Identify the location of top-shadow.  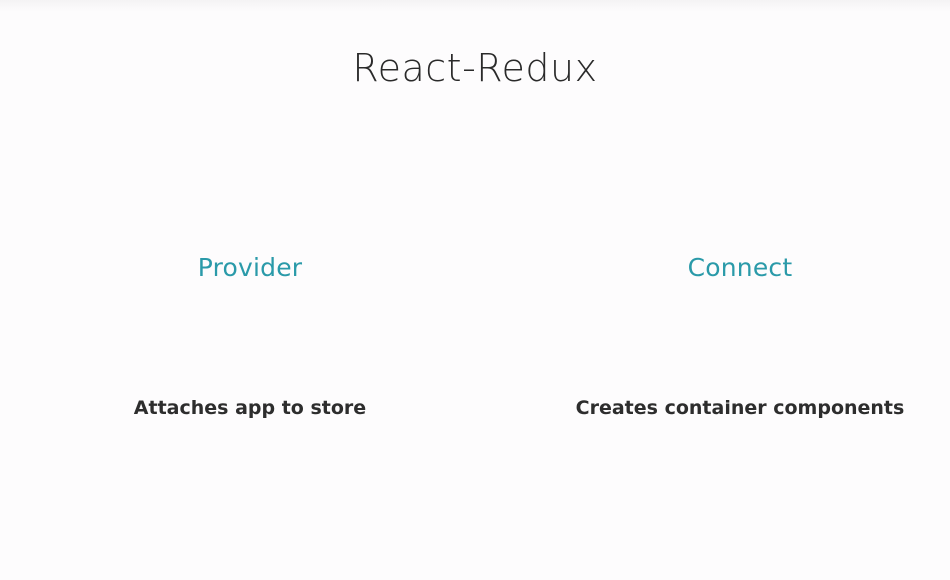
(475, 6).